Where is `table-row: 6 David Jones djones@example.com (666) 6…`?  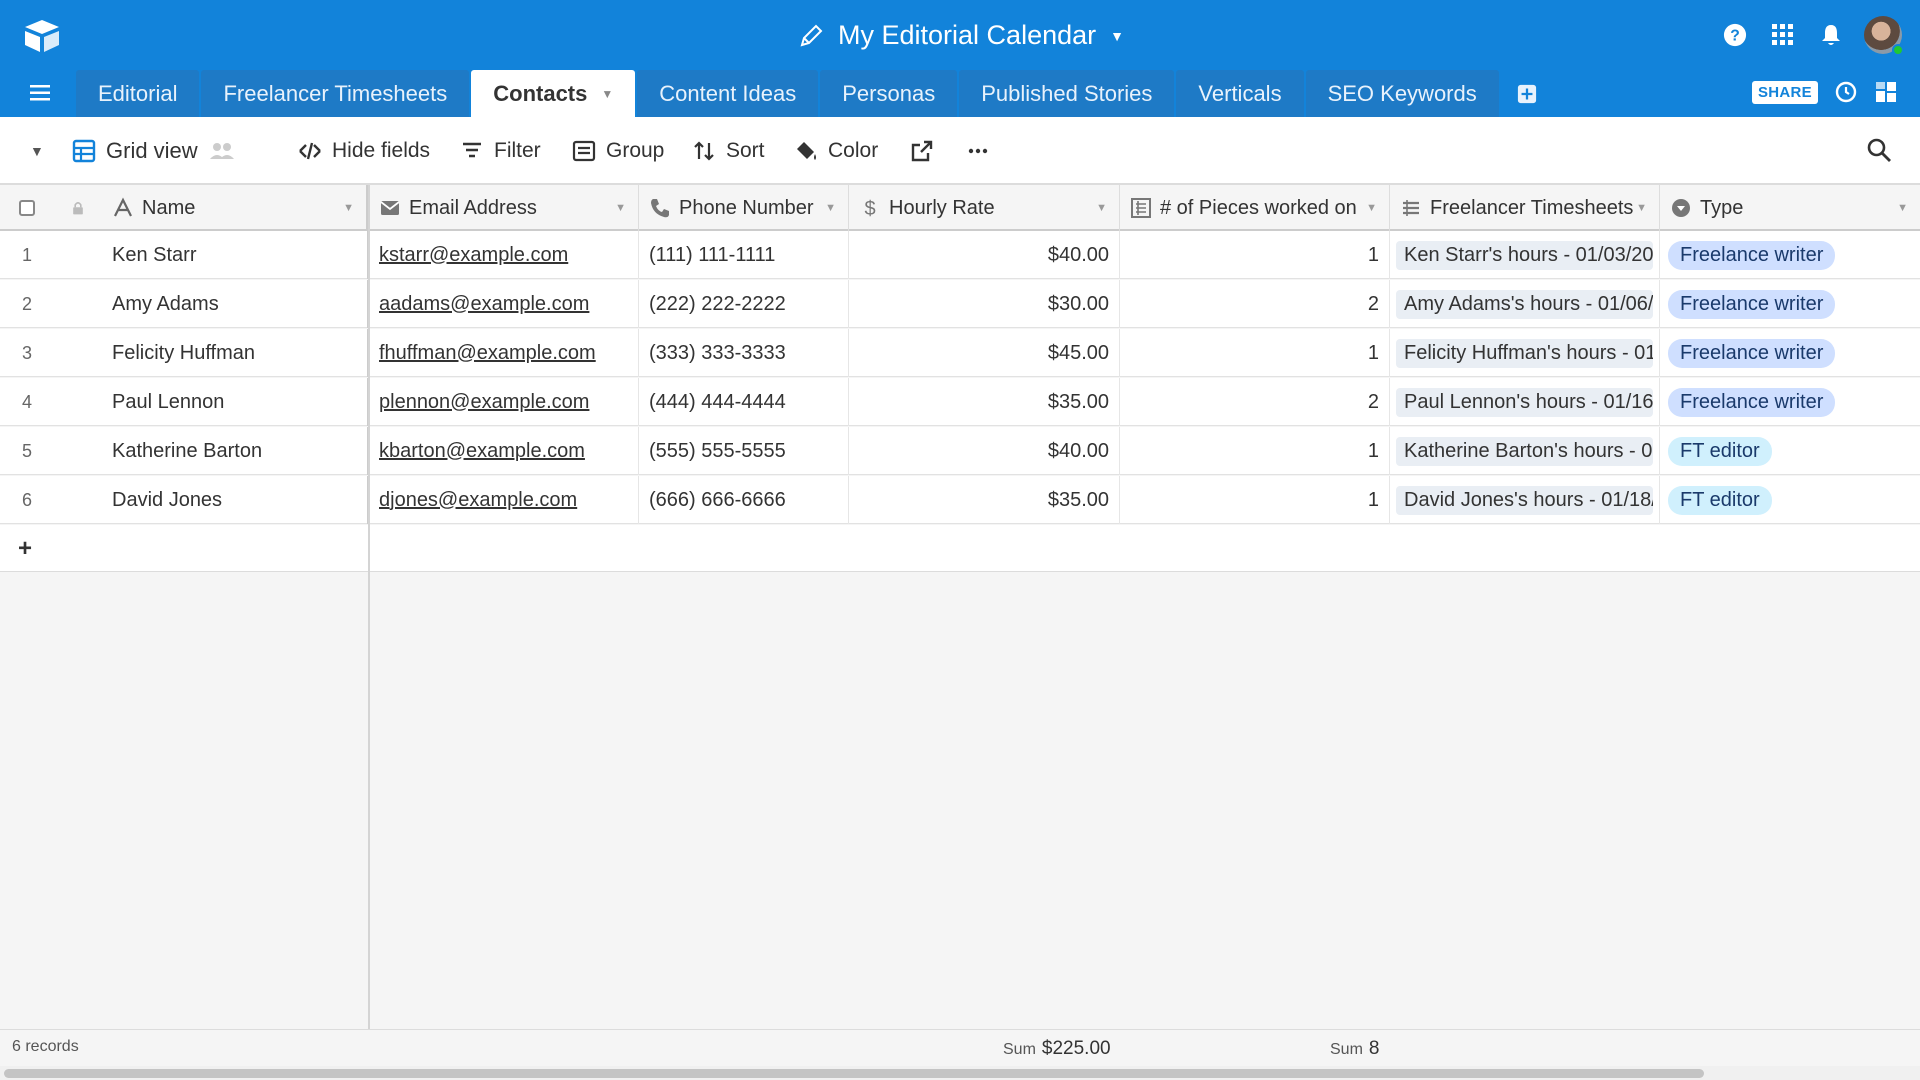 table-row: 6 David Jones djones@example.com (666) 6… is located at coordinates (960, 500).